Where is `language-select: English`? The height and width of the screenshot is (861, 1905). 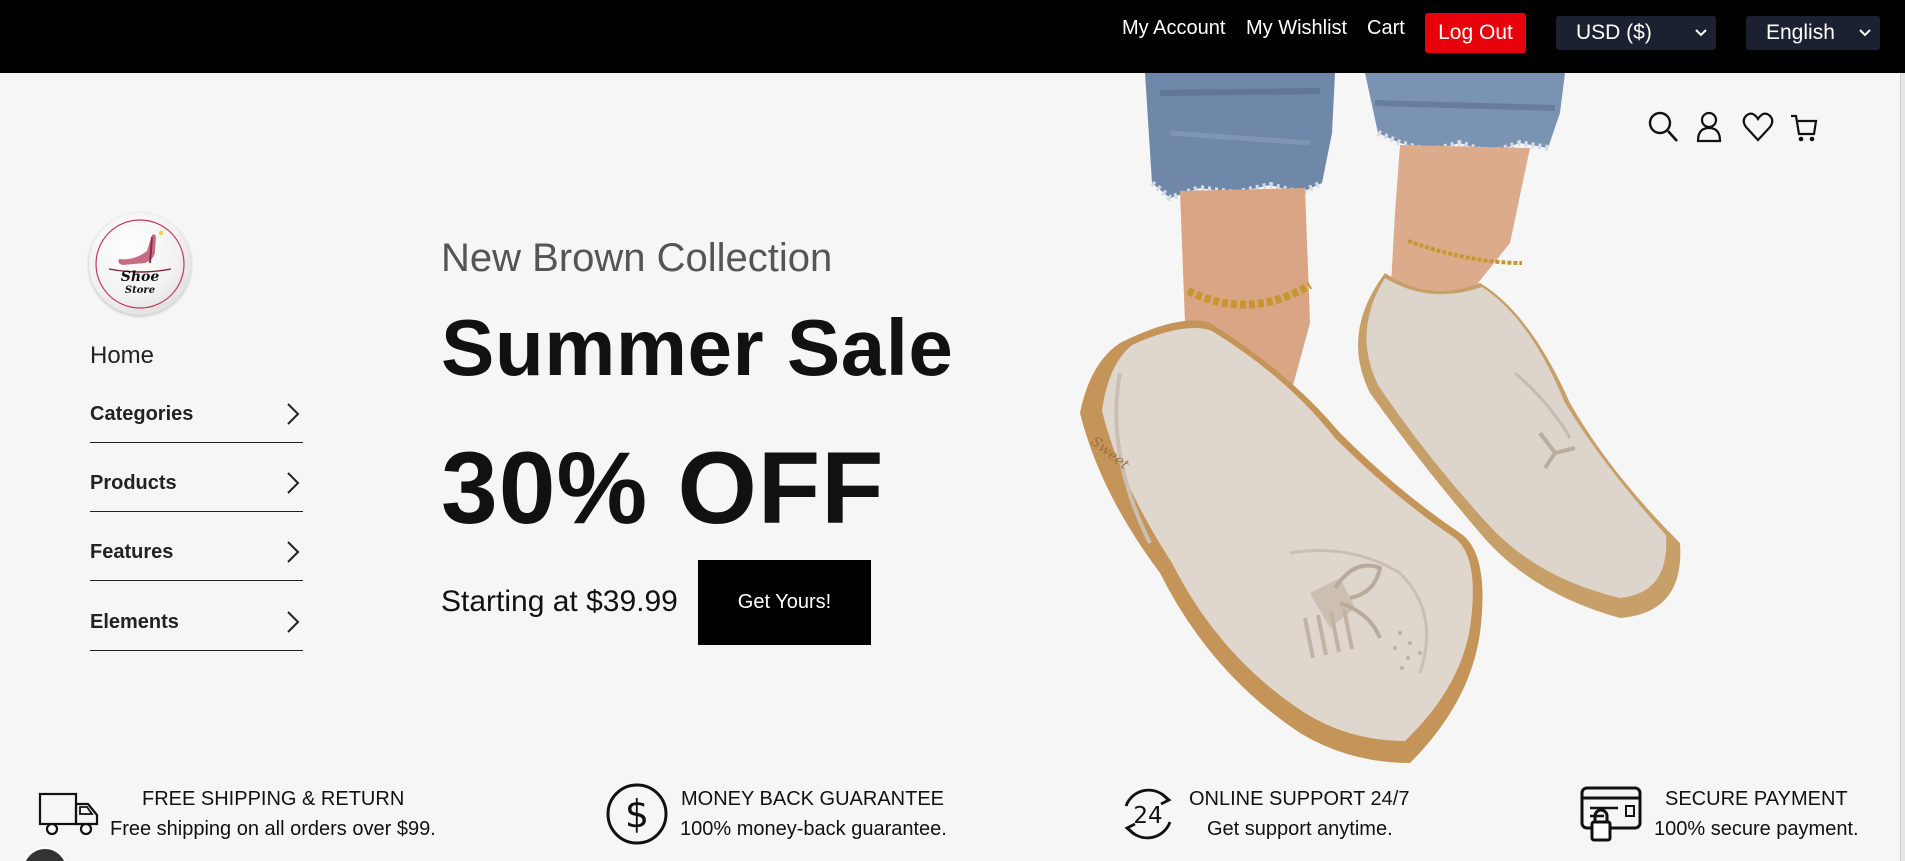 language-select: English is located at coordinates (1813, 33).